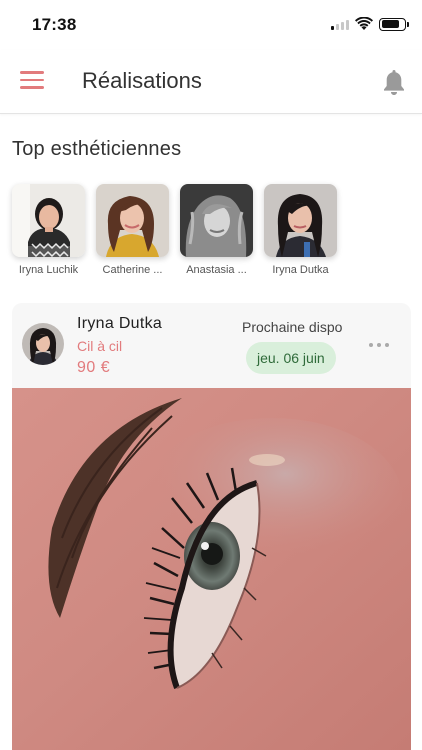 The height and width of the screenshot is (750, 422). What do you see at coordinates (32, 81) in the screenshot?
I see `menu-icon` at bounding box center [32, 81].